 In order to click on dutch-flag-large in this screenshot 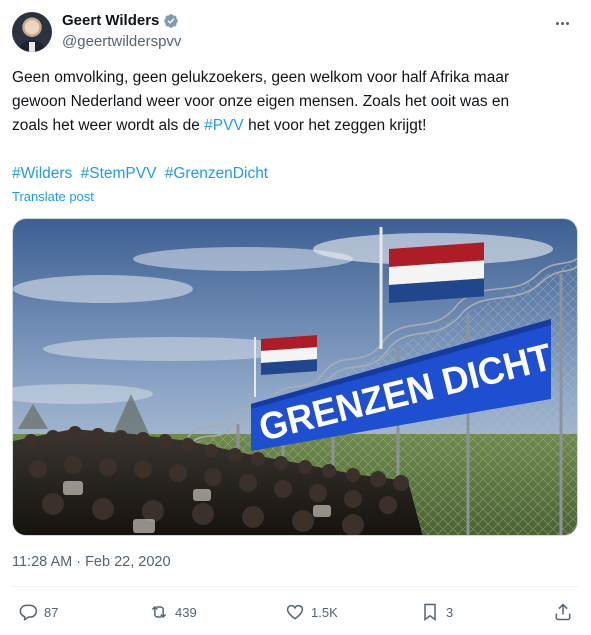, I will do `click(436, 272)`.